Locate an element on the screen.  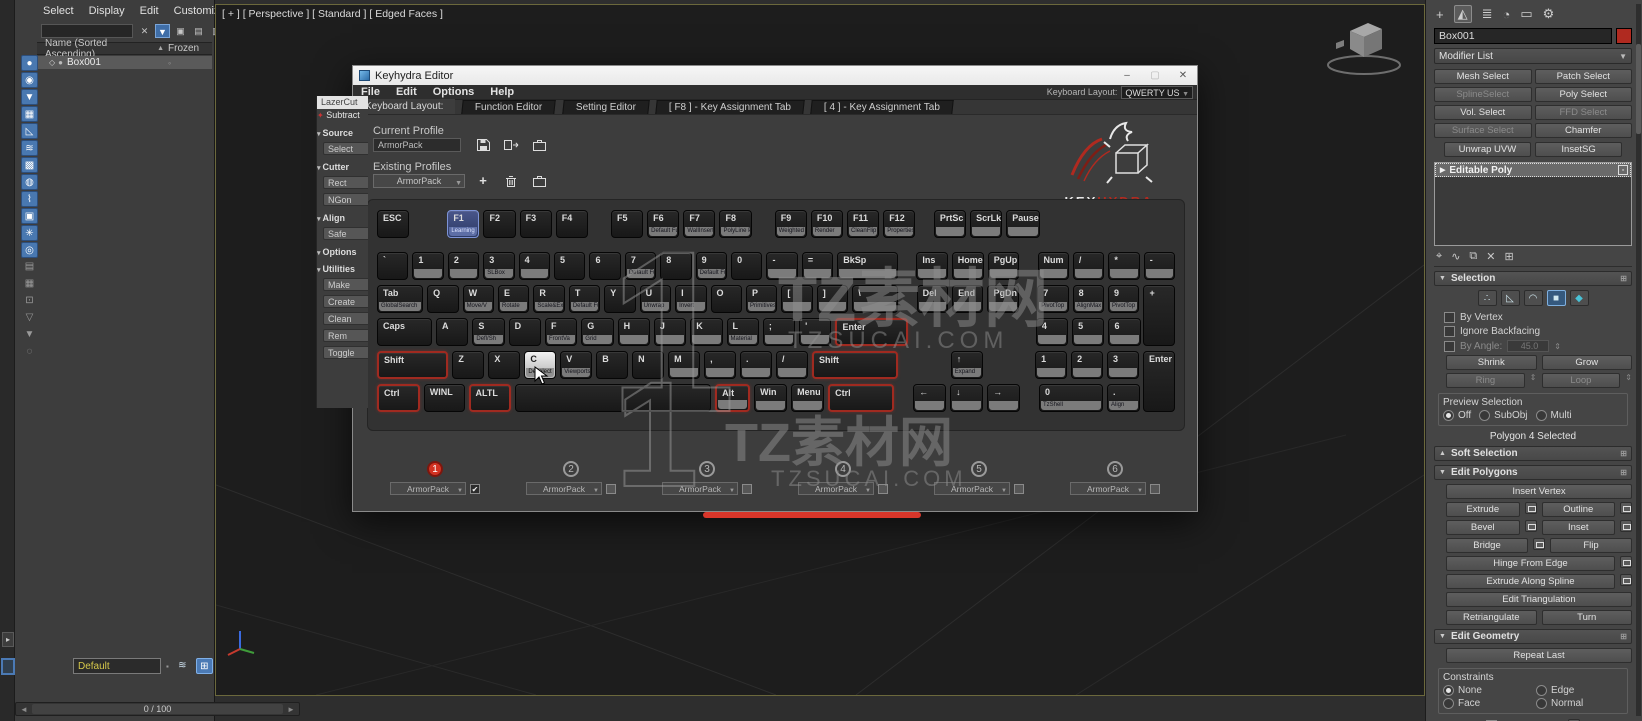
key-f12: F12 Properties is located at coordinates (899, 224).